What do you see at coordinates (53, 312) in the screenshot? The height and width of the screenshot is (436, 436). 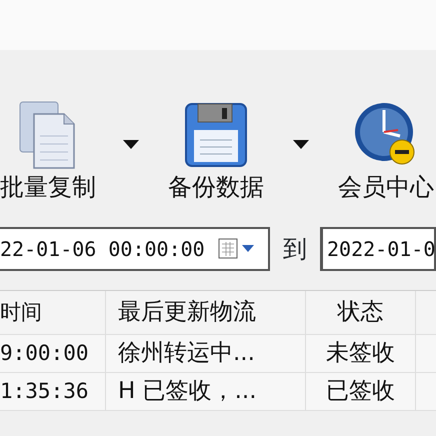 I see `column-header: 时间` at bounding box center [53, 312].